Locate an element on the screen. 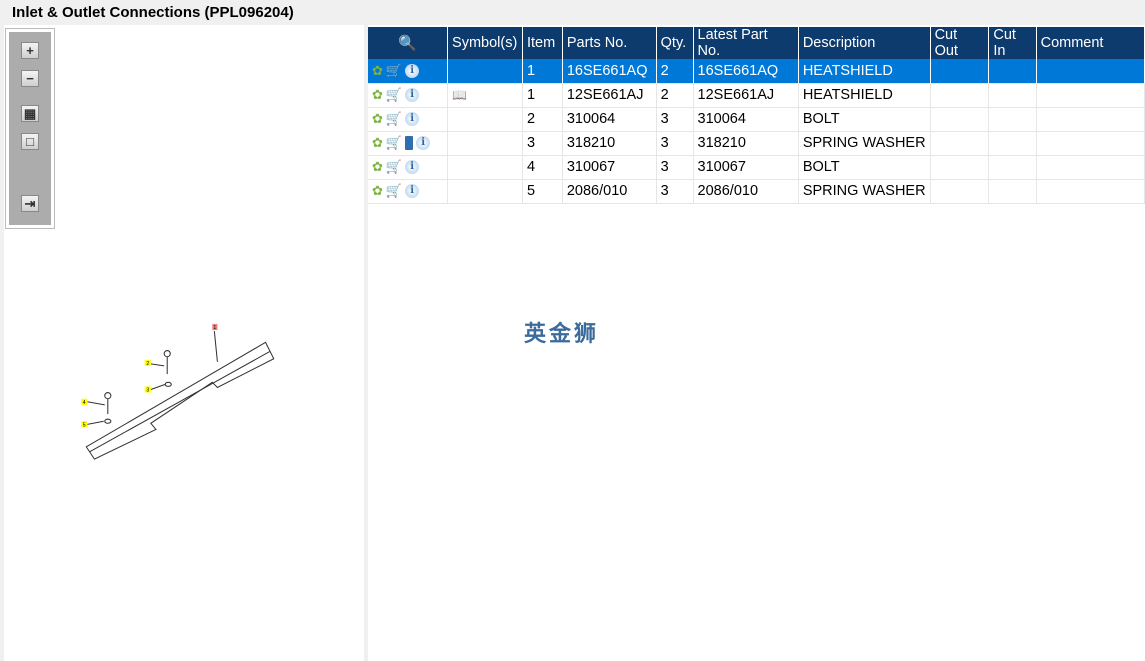  callout-1: 1 is located at coordinates (214, 328).